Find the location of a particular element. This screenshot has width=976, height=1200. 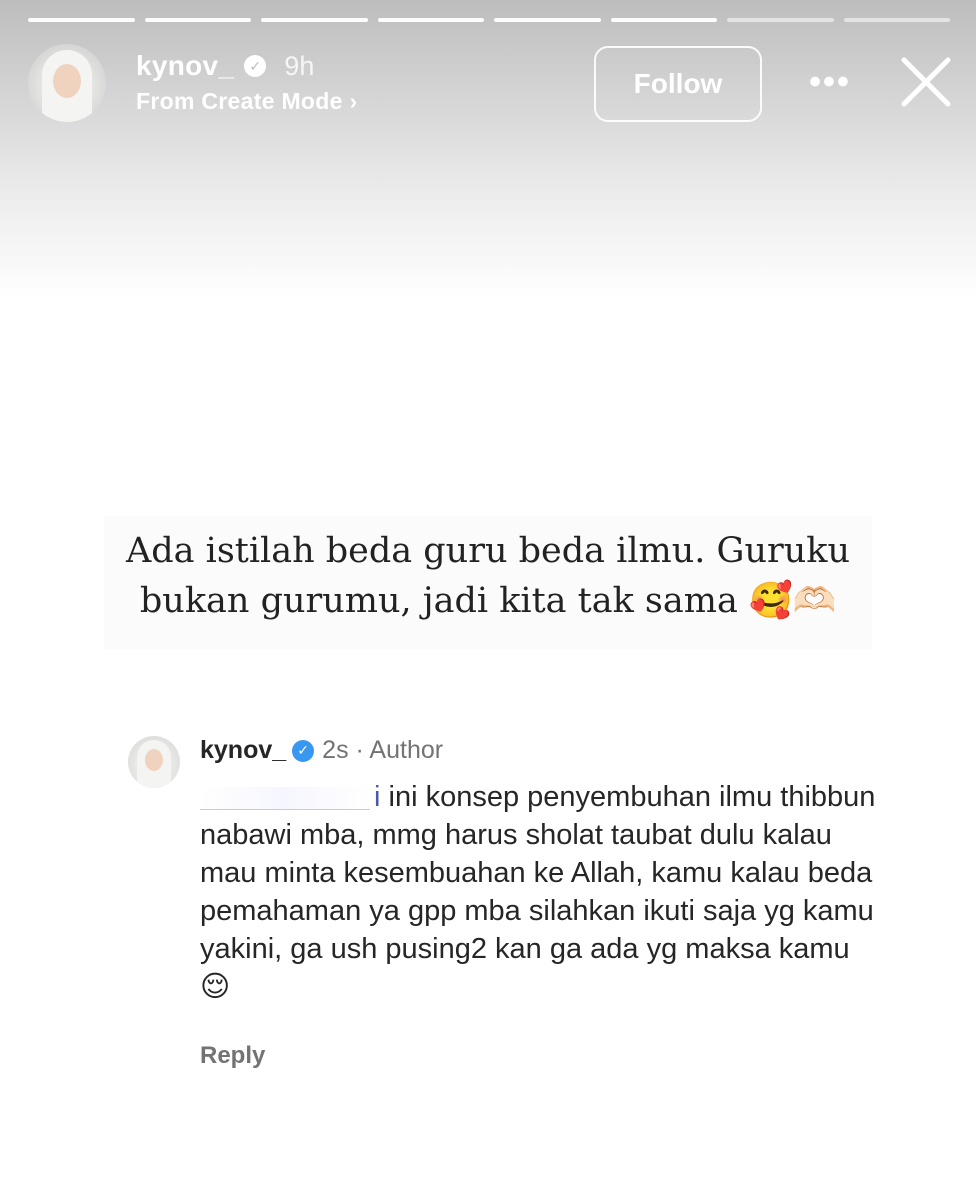

create-mode-link: From Create Mode › is located at coordinates (246, 101).